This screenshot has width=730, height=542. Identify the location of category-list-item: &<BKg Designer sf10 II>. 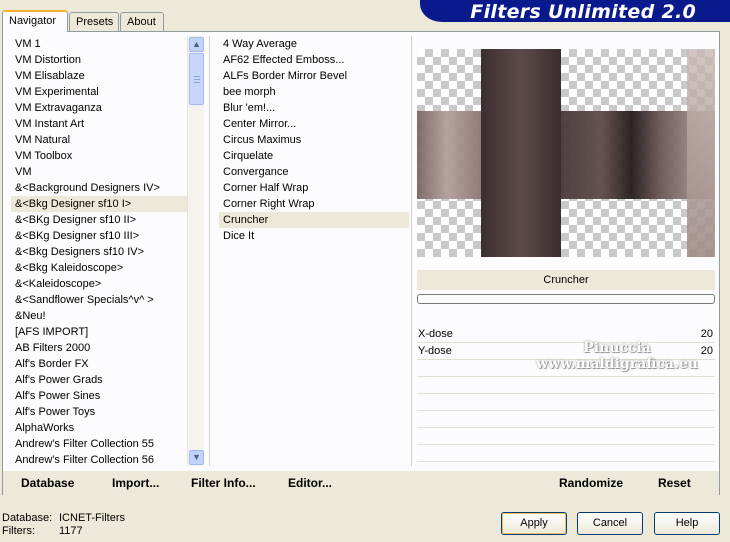
(99, 220).